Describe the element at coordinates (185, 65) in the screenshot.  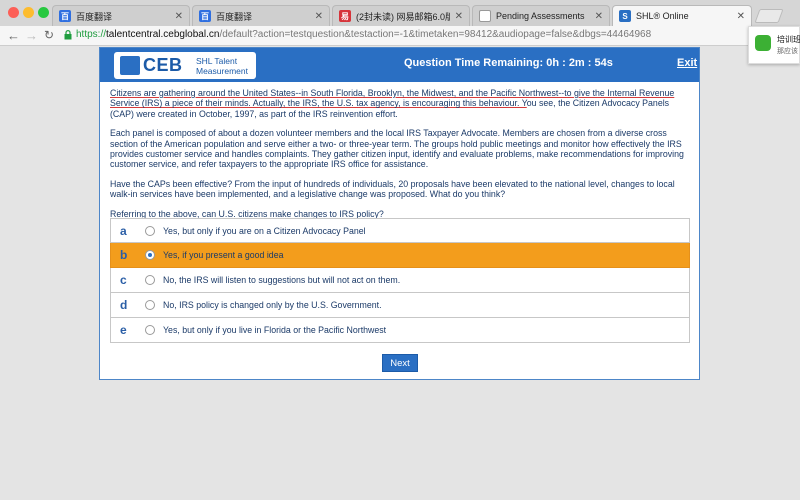
I see `ceb-shl-logo: CEB SHL Talent Measurement` at that location.